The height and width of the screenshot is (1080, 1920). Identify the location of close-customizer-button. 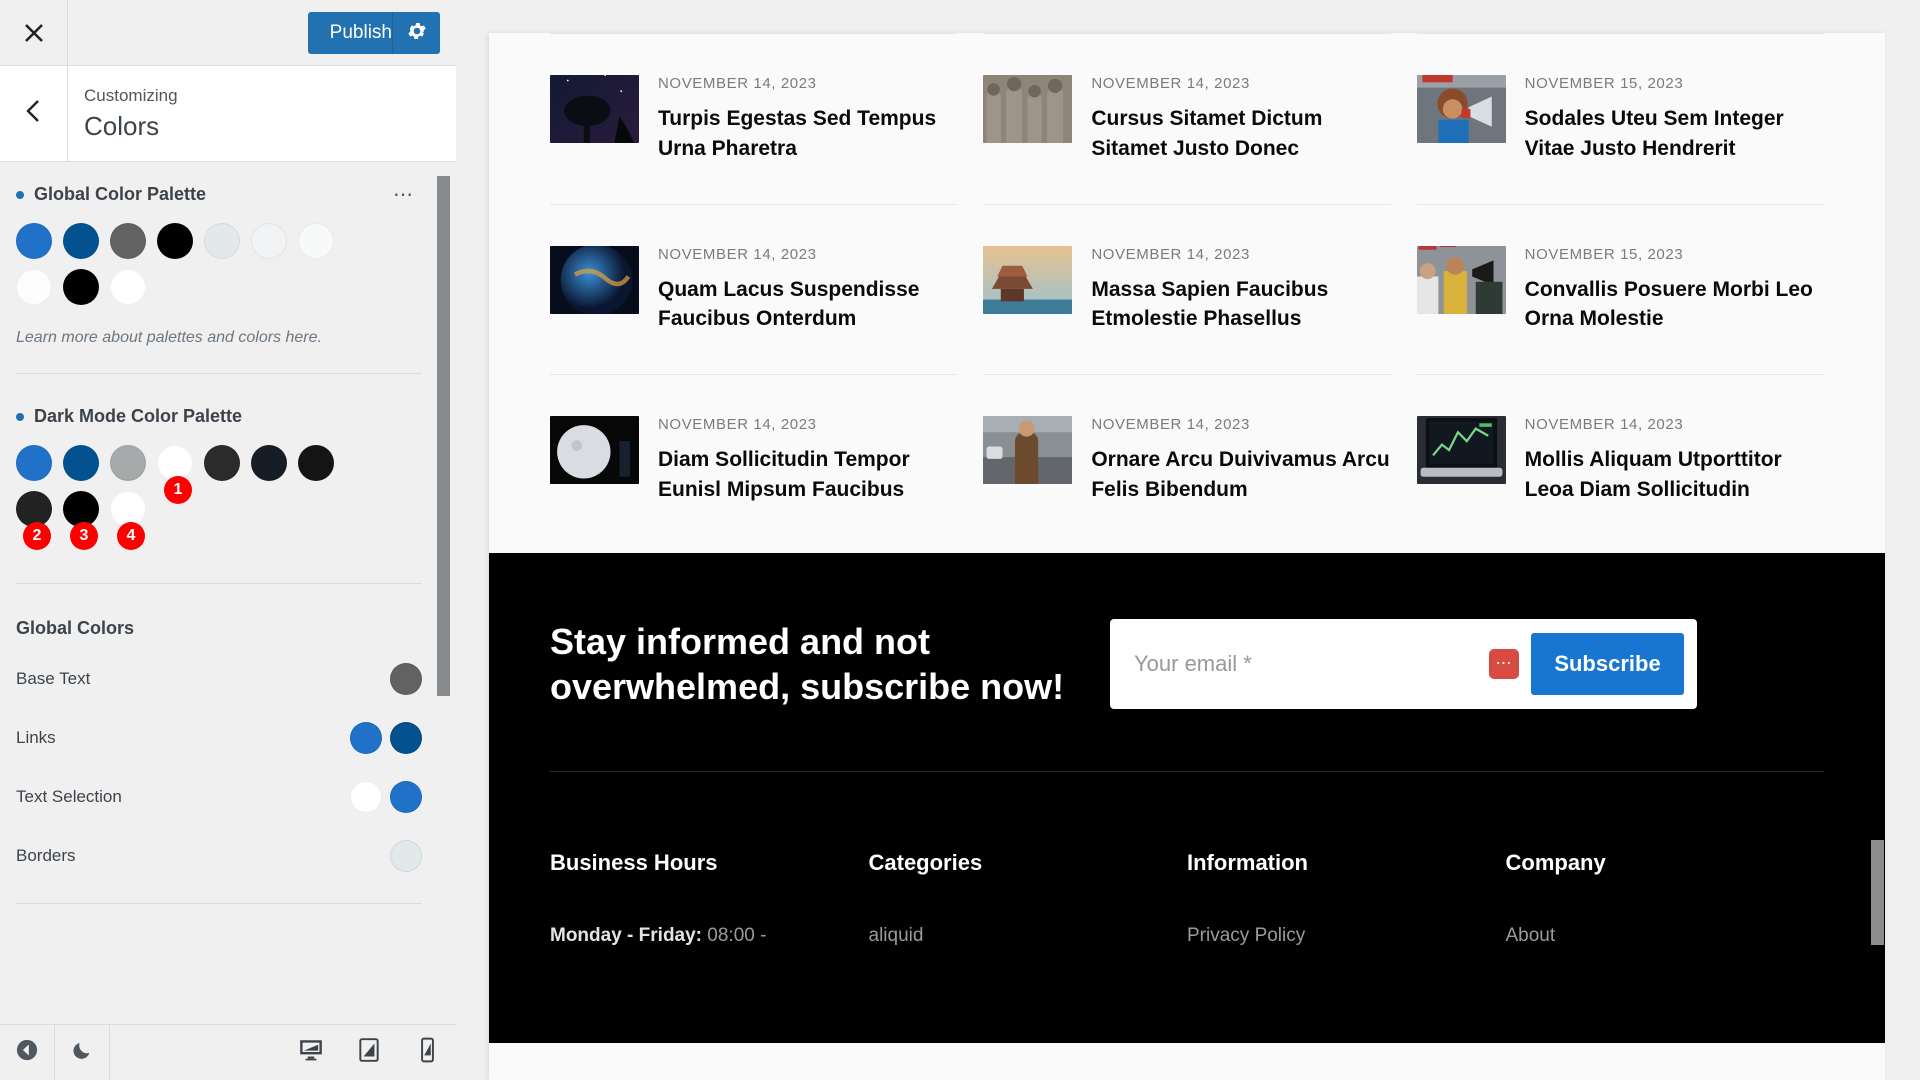
(34, 32).